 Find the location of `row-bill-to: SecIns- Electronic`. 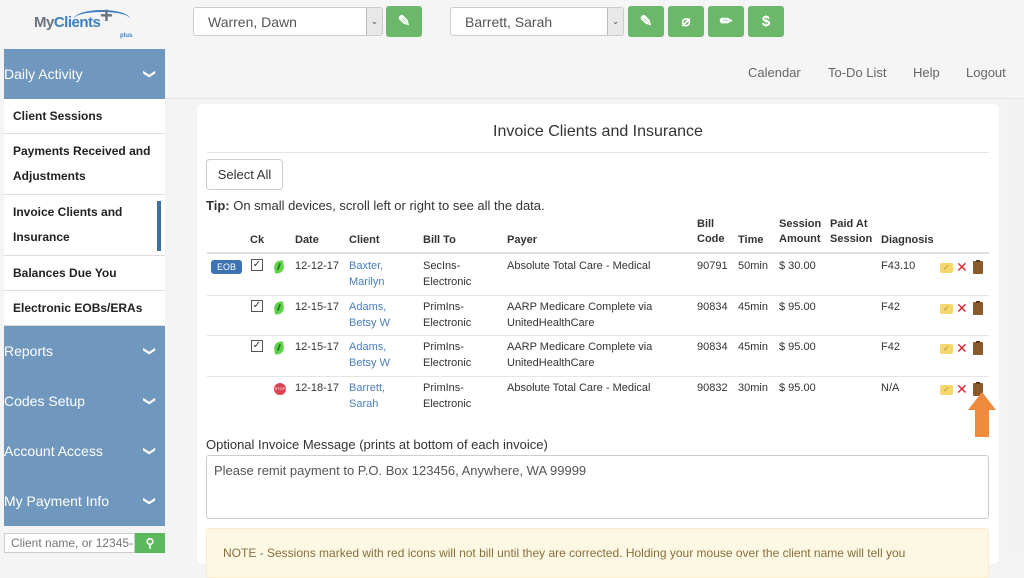

row-bill-to: SecIns- Electronic is located at coordinates (447, 274).